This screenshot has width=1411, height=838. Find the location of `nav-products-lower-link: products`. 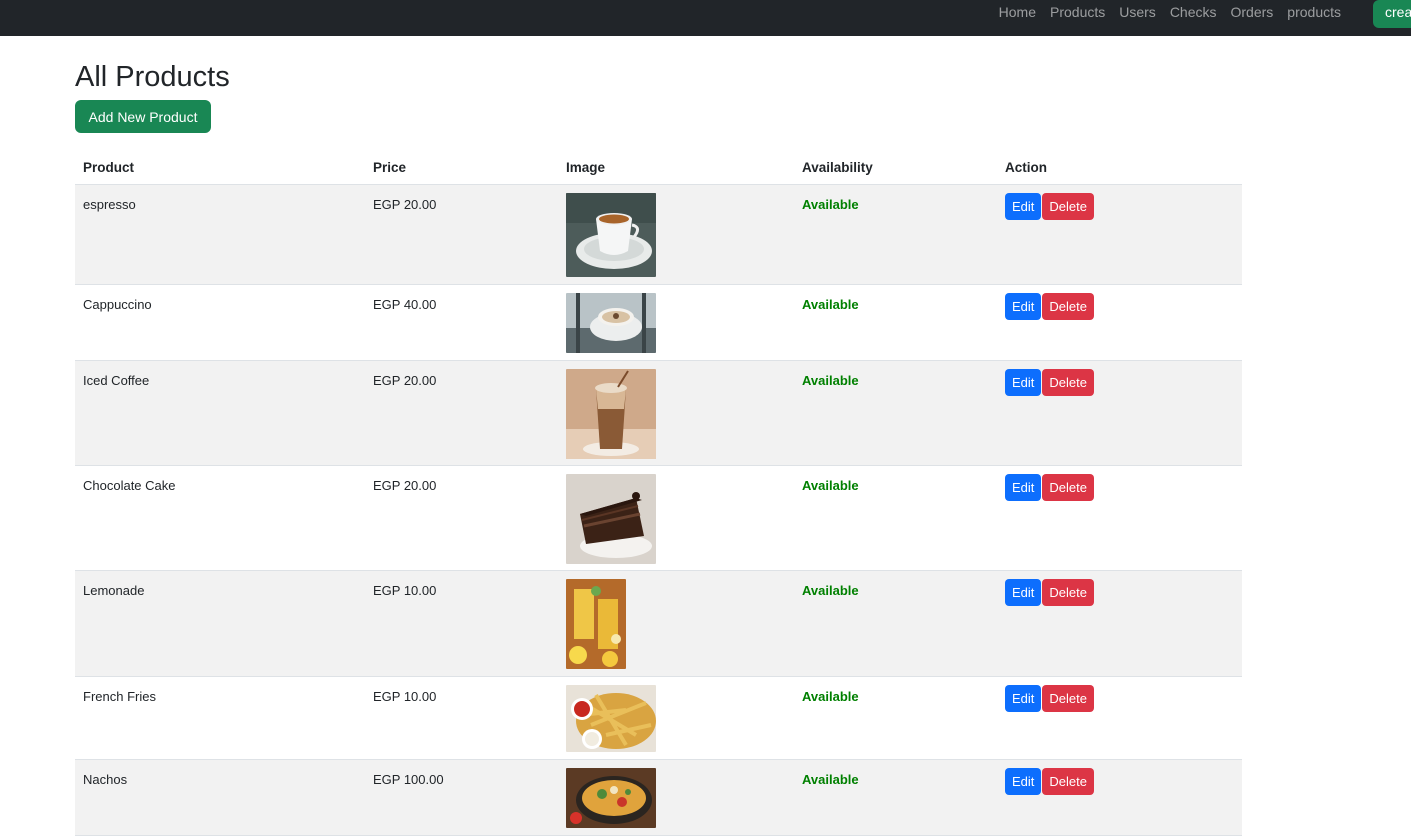

nav-products-lower-link: products is located at coordinates (1314, 12).